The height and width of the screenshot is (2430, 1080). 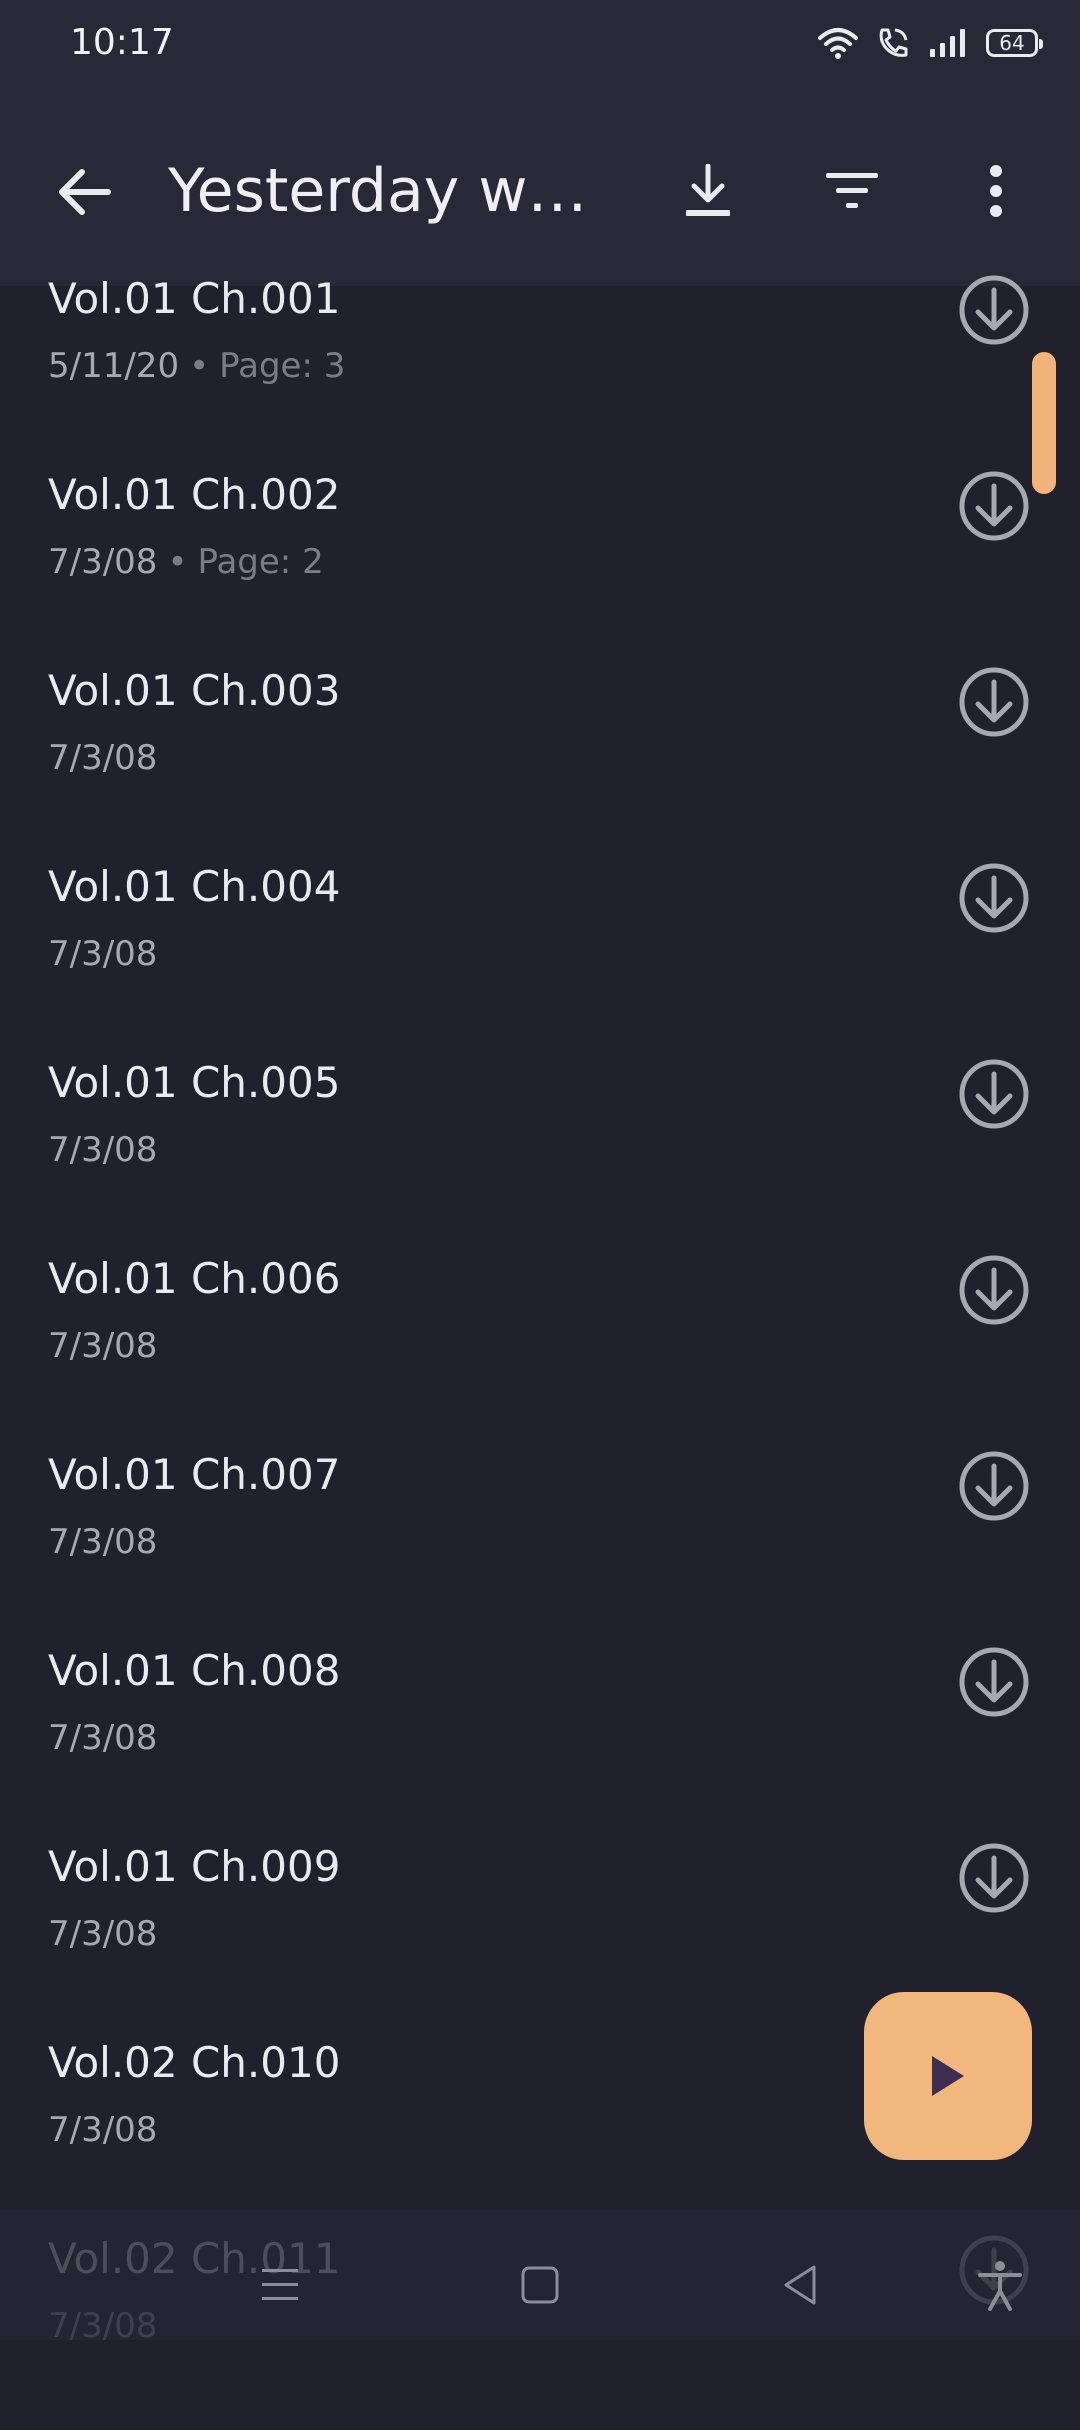 I want to click on accessibility-icon, so click(x=1000, y=2286).